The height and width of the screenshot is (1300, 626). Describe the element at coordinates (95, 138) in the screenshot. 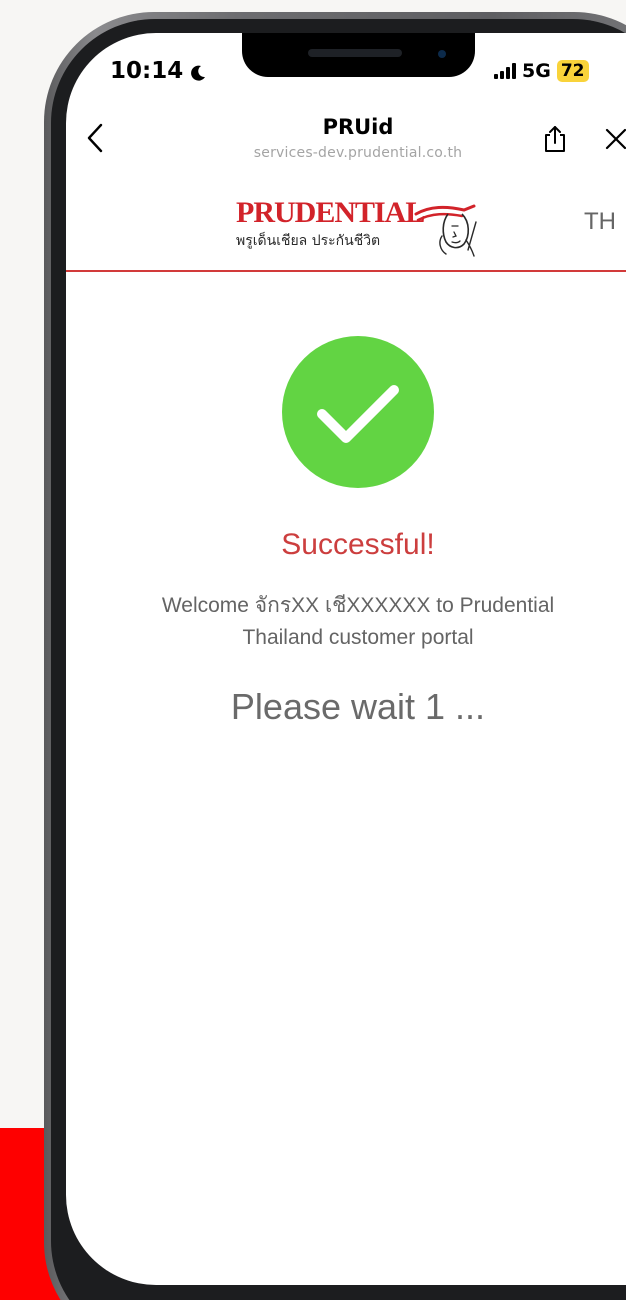

I see `back-icon` at that location.